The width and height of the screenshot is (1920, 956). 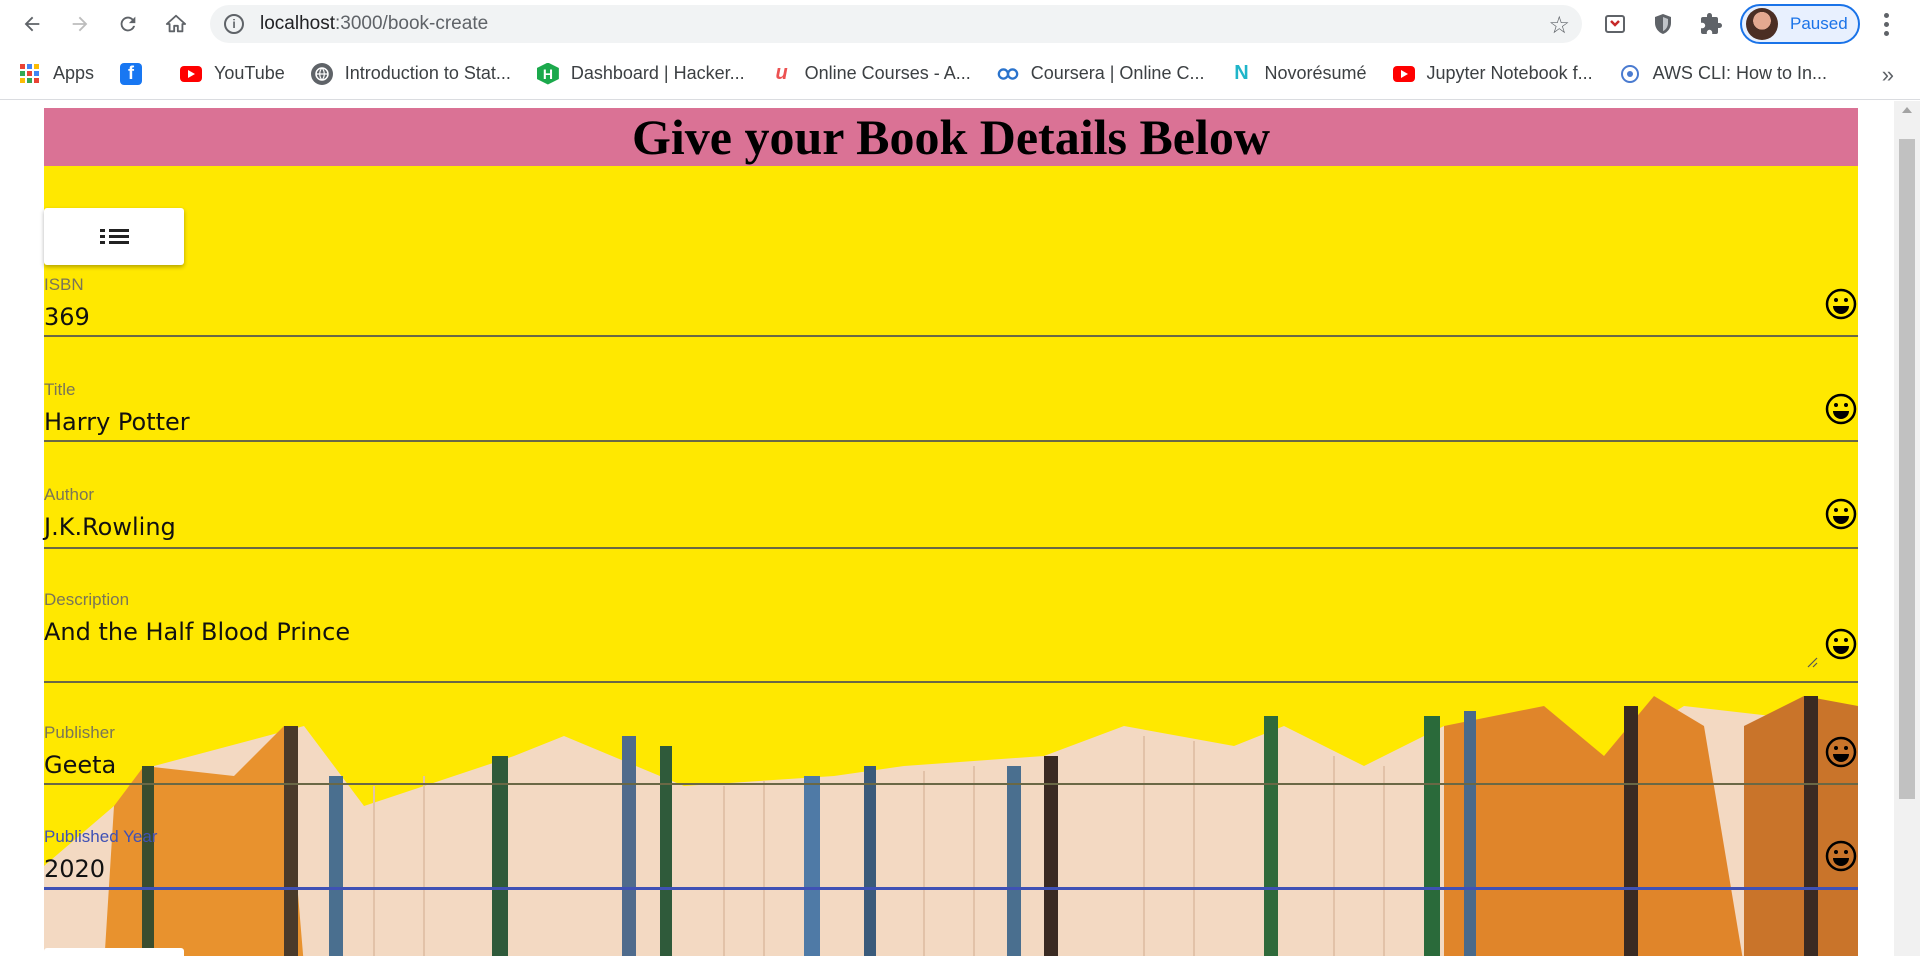 I want to click on author-label: Author, so click(x=69, y=494).